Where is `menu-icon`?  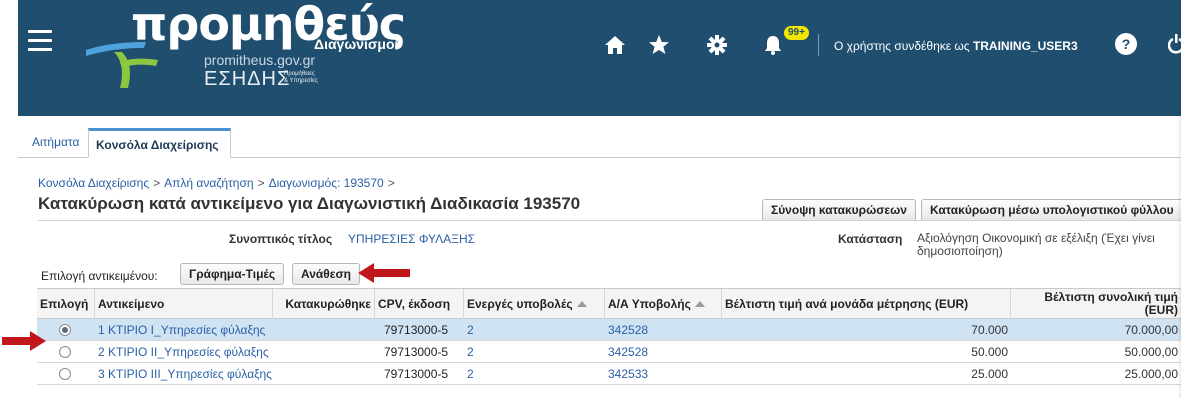
menu-icon is located at coordinates (40, 41).